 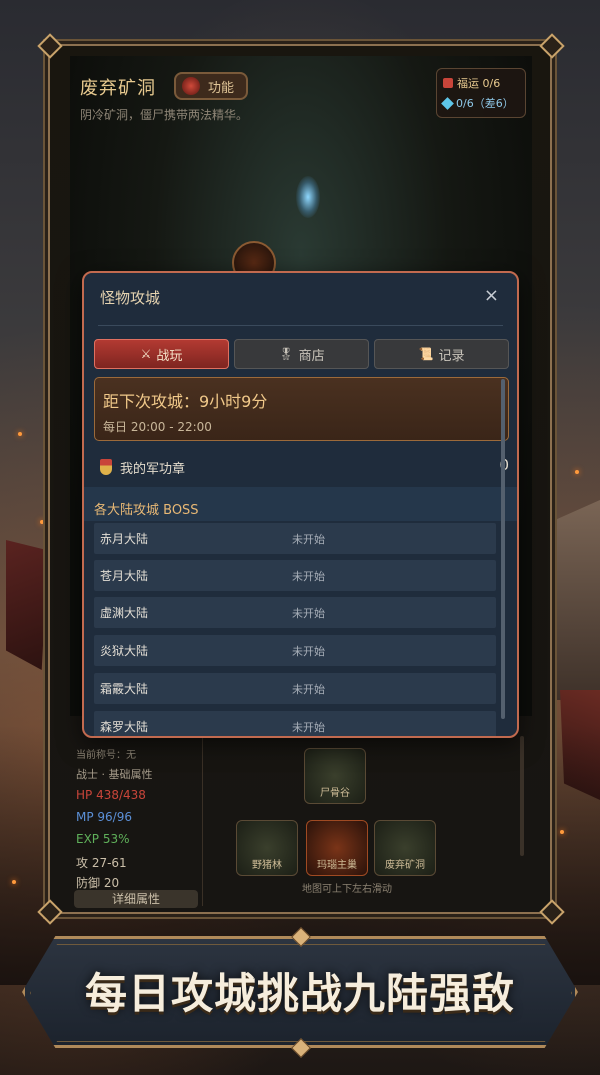 What do you see at coordinates (114, 774) in the screenshot?
I see `class-line: 战士 · 基础属性` at bounding box center [114, 774].